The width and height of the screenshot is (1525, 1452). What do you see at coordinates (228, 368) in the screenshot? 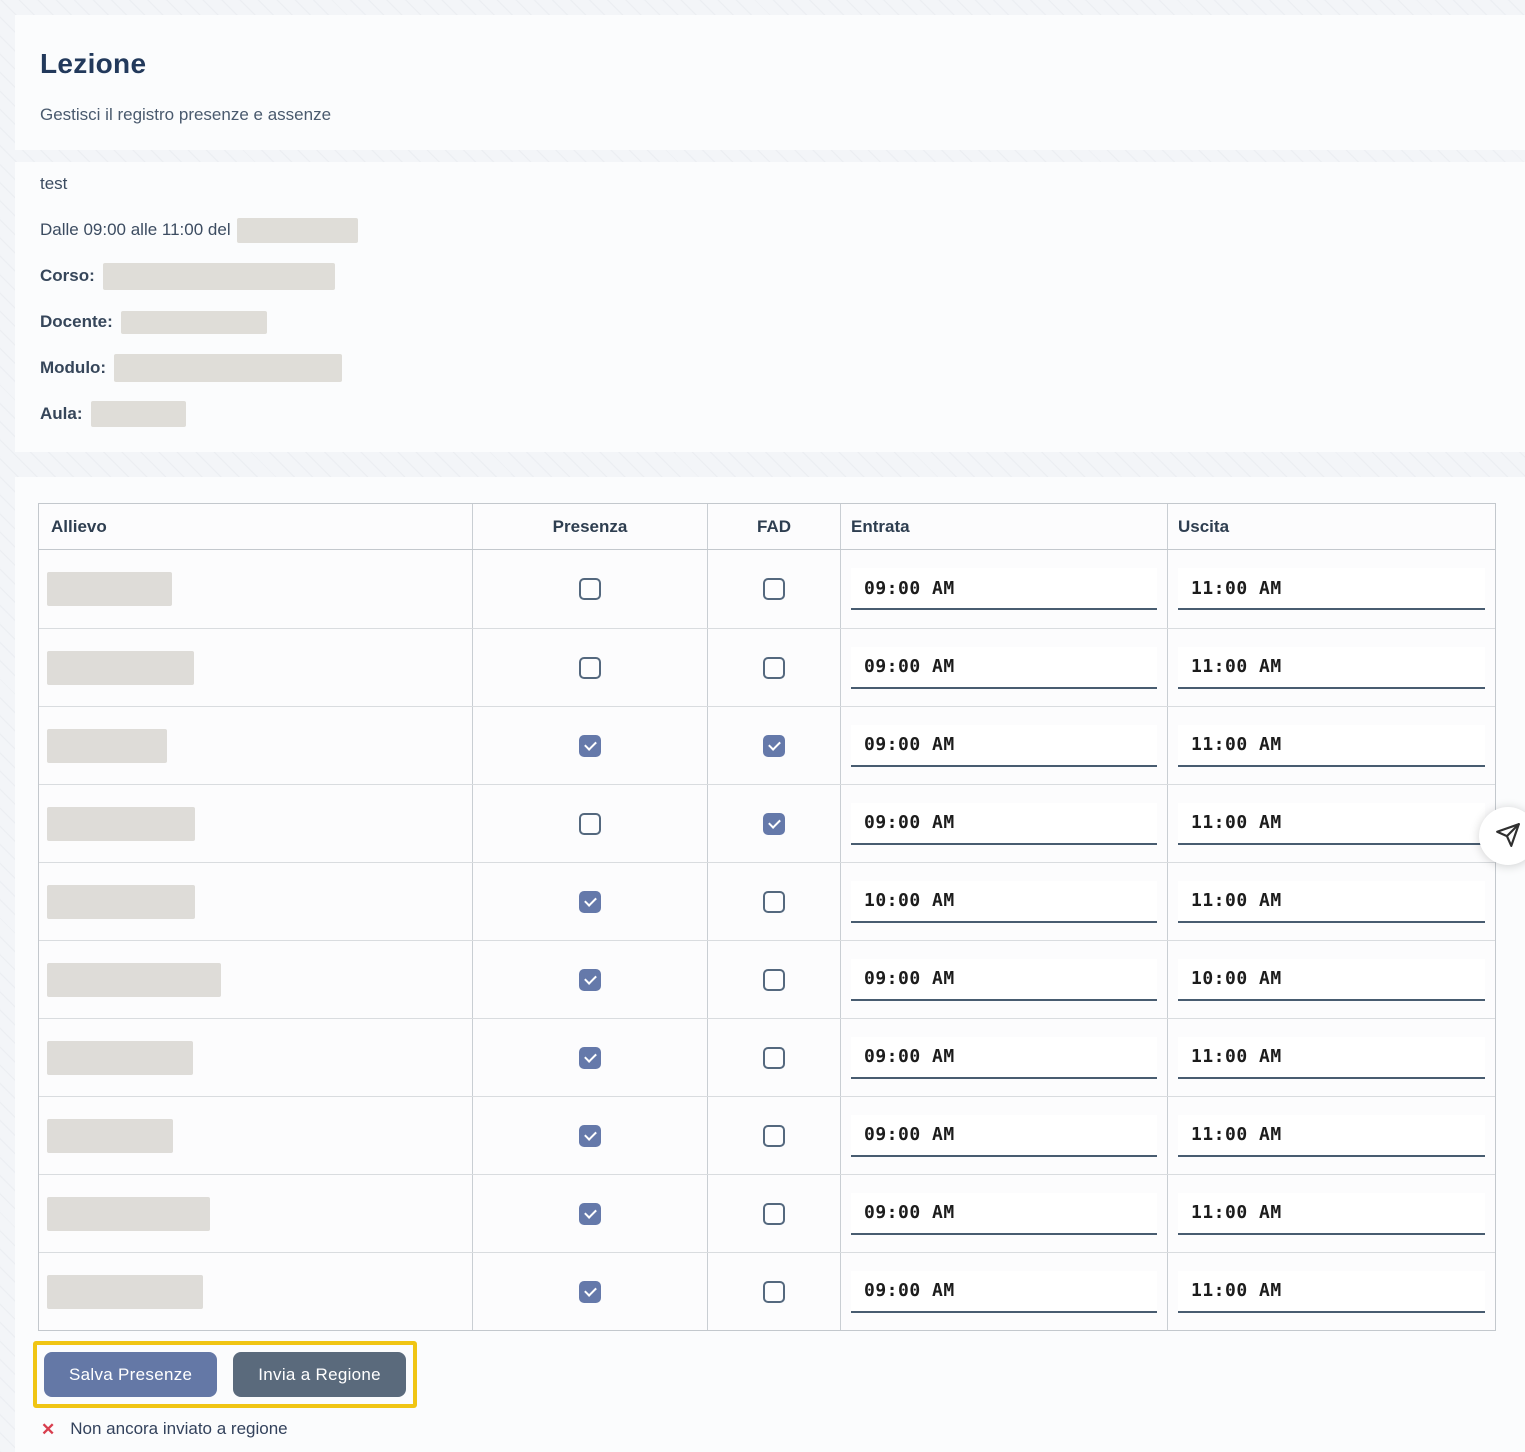
I see `redacted-modulo-value` at bounding box center [228, 368].